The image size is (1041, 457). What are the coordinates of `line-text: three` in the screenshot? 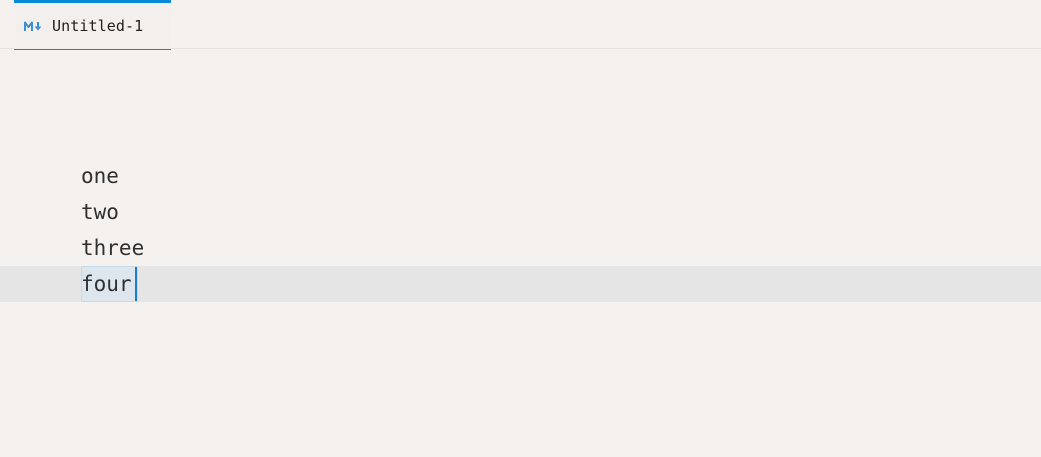 It's located at (113, 248).